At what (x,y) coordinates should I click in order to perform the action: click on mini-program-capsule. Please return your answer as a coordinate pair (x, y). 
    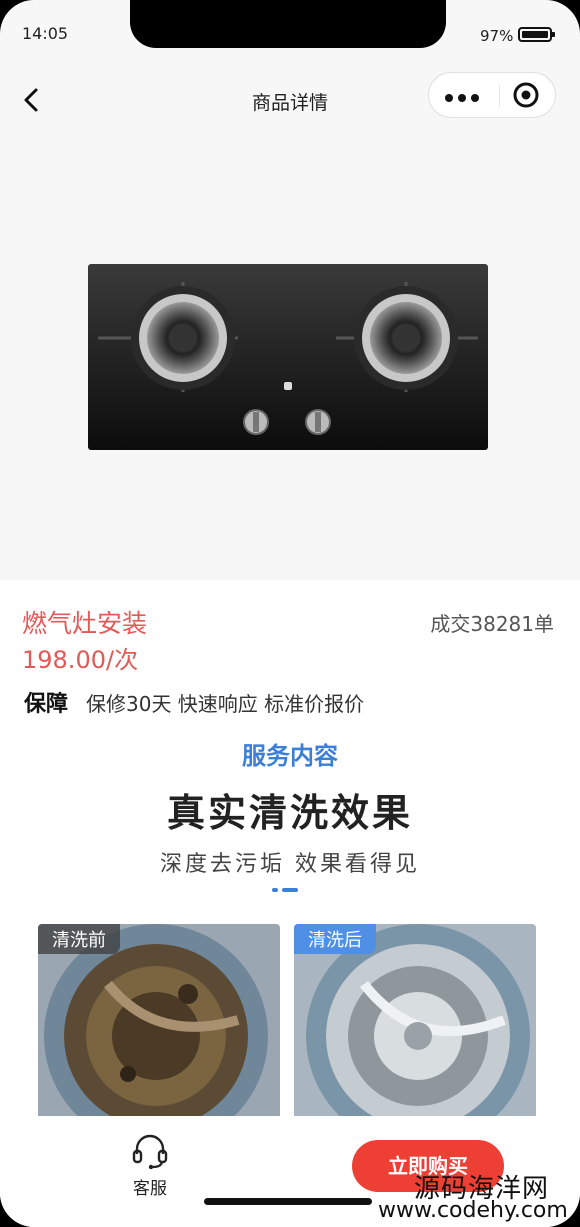
    Looking at the image, I should click on (492, 95).